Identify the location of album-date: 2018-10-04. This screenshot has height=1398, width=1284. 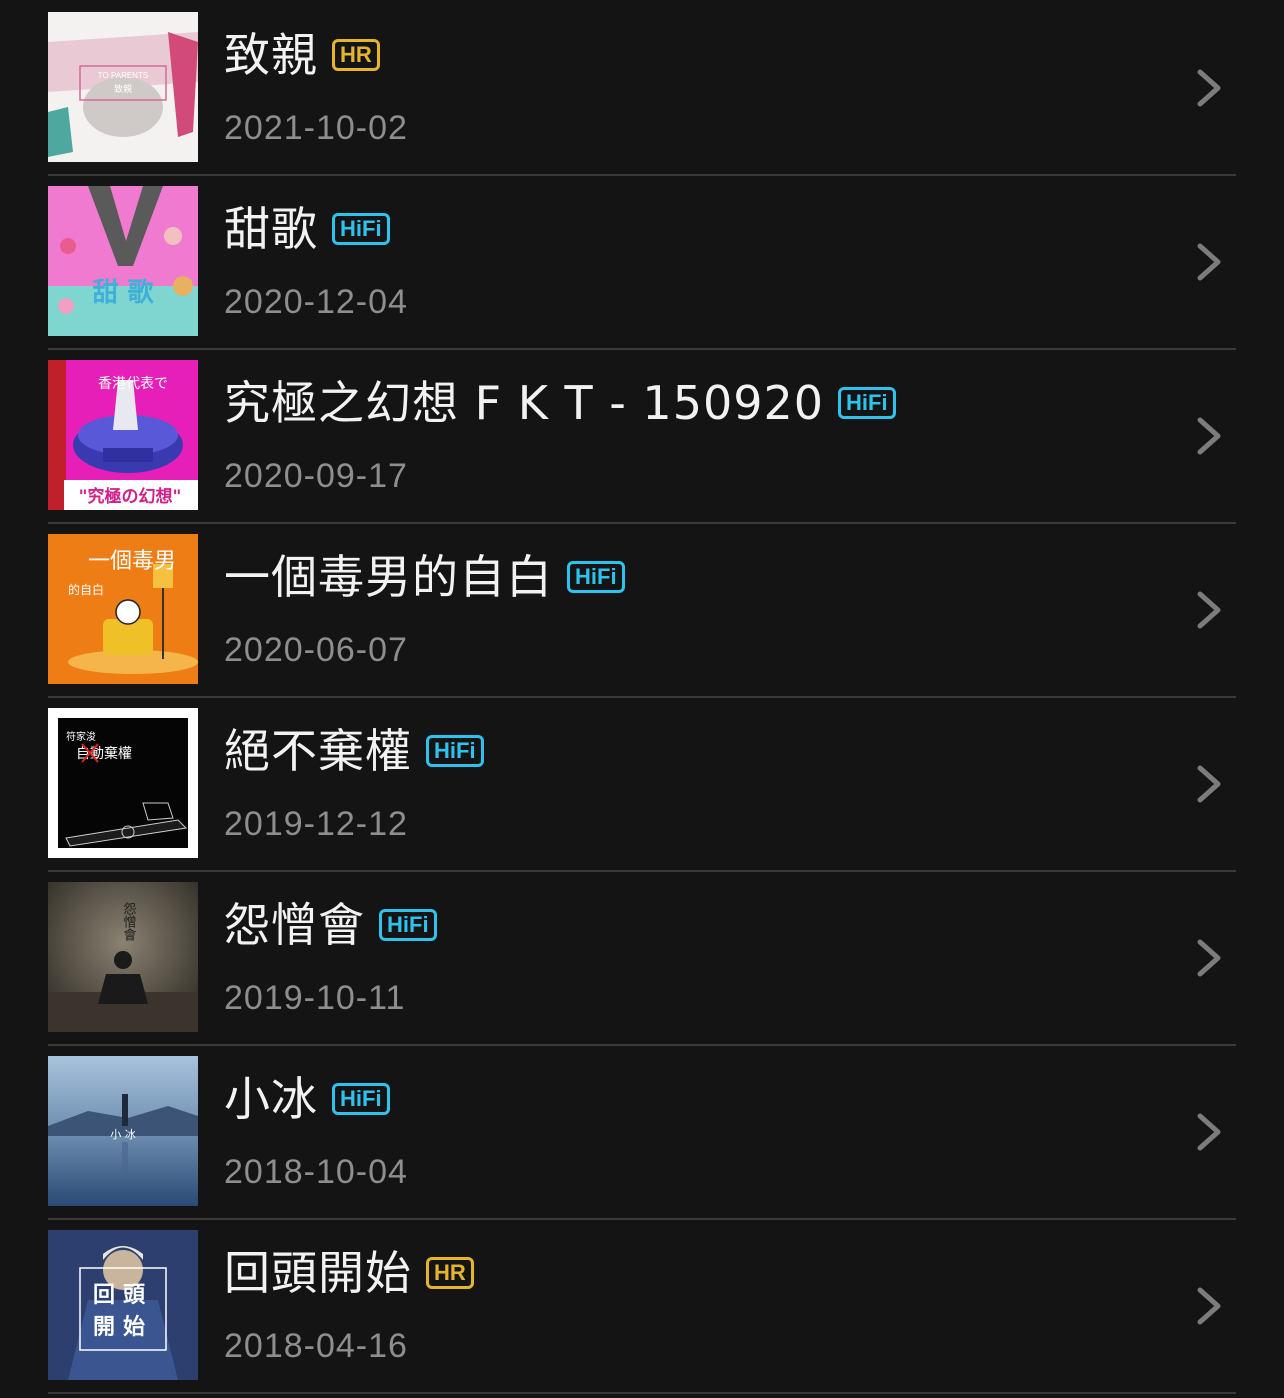
(316, 1172).